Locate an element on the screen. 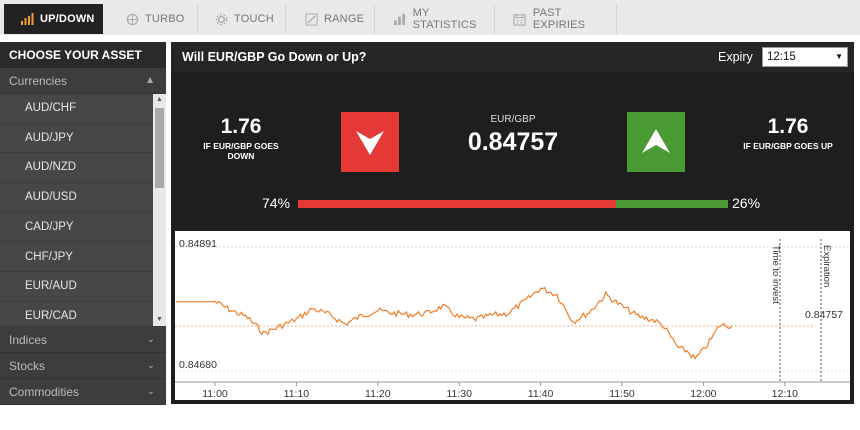 The image size is (860, 430). calendar-icon is located at coordinates (520, 19).